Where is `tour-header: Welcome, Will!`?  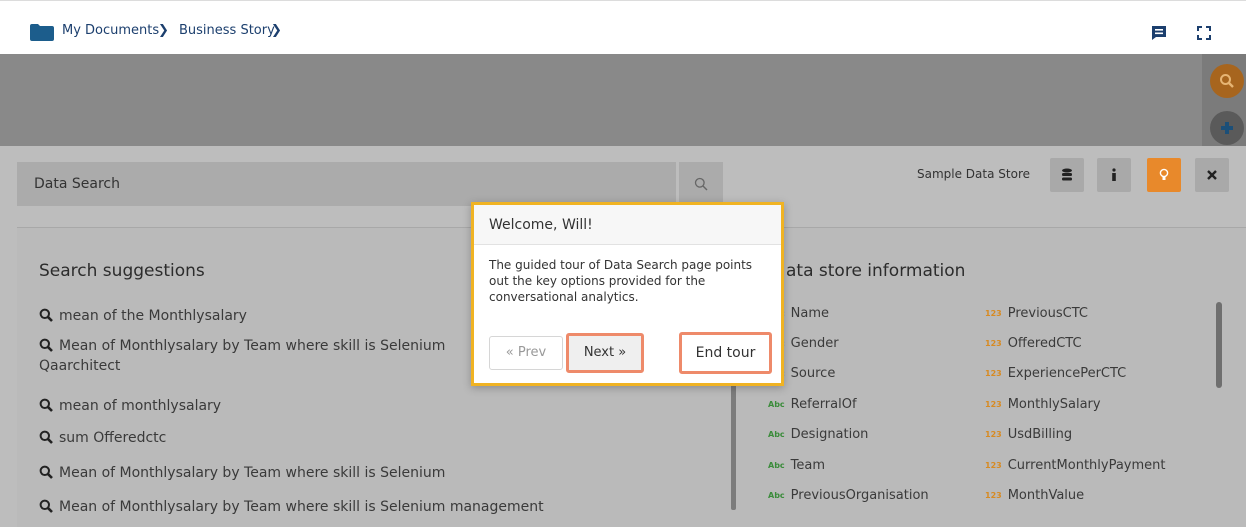
tour-header: Welcome, Will! is located at coordinates (627, 225).